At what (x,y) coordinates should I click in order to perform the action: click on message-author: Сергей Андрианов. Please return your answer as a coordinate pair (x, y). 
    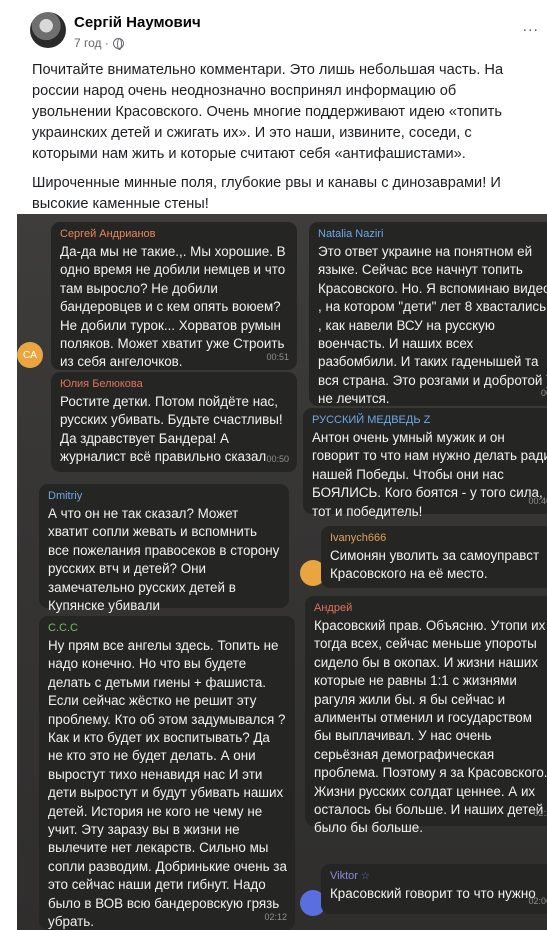
    Looking at the image, I should click on (108, 234).